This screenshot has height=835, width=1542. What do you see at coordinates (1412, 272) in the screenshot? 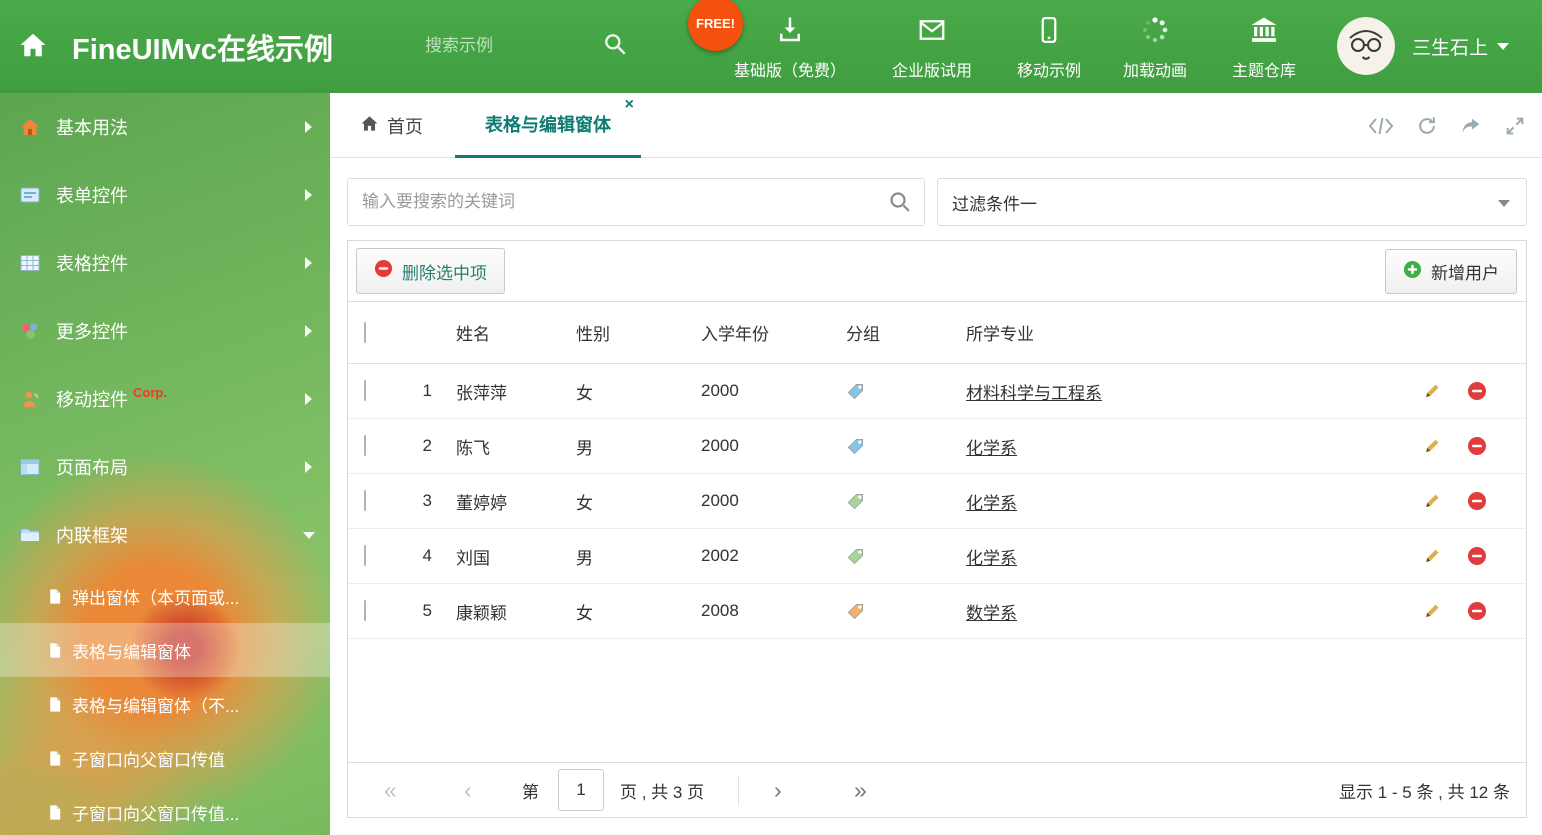
I see `plus-circle-icon` at bounding box center [1412, 272].